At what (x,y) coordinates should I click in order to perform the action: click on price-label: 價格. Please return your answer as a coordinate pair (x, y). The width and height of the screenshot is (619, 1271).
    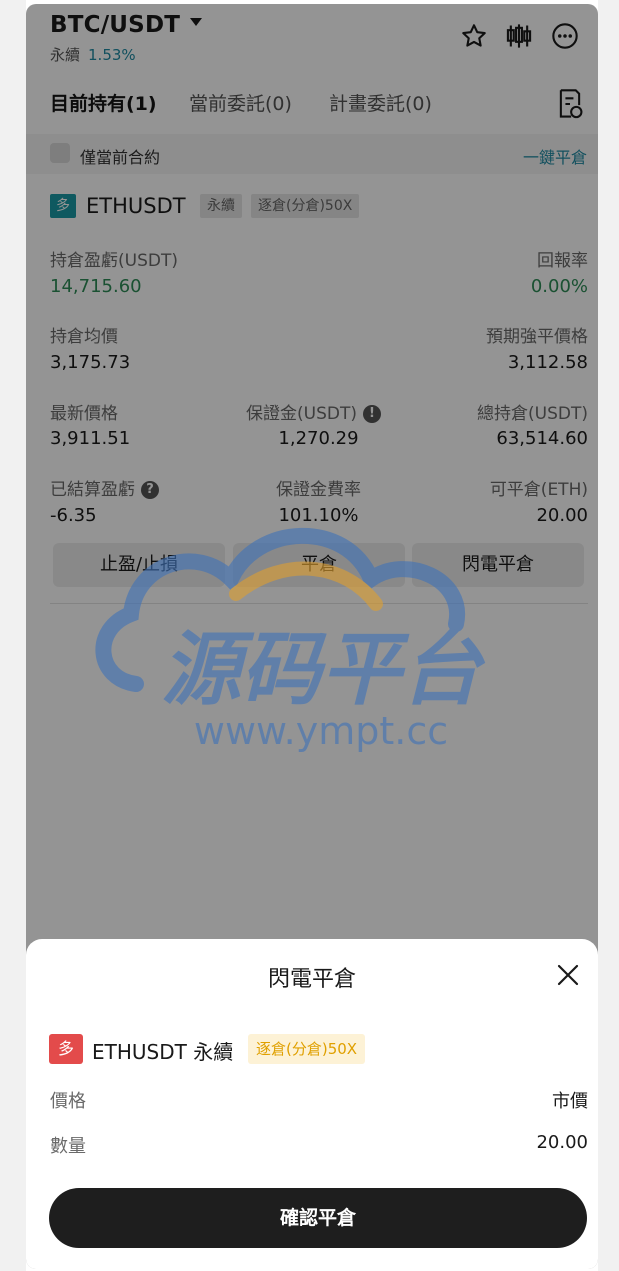
    Looking at the image, I should click on (68, 1101).